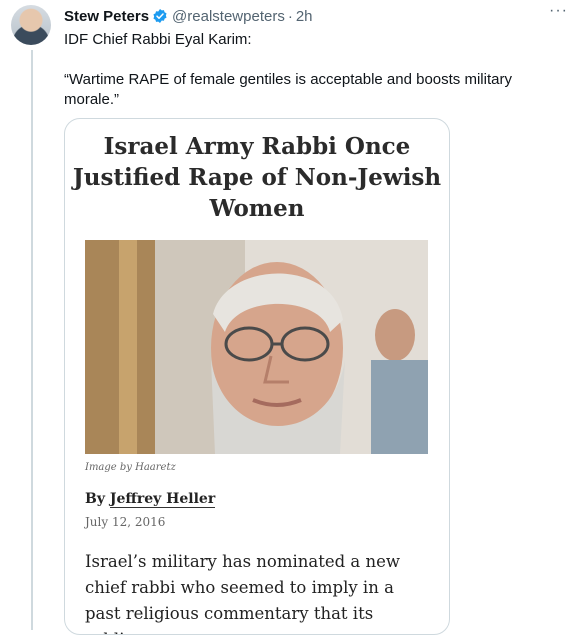  I want to click on avatar, so click(31, 25).